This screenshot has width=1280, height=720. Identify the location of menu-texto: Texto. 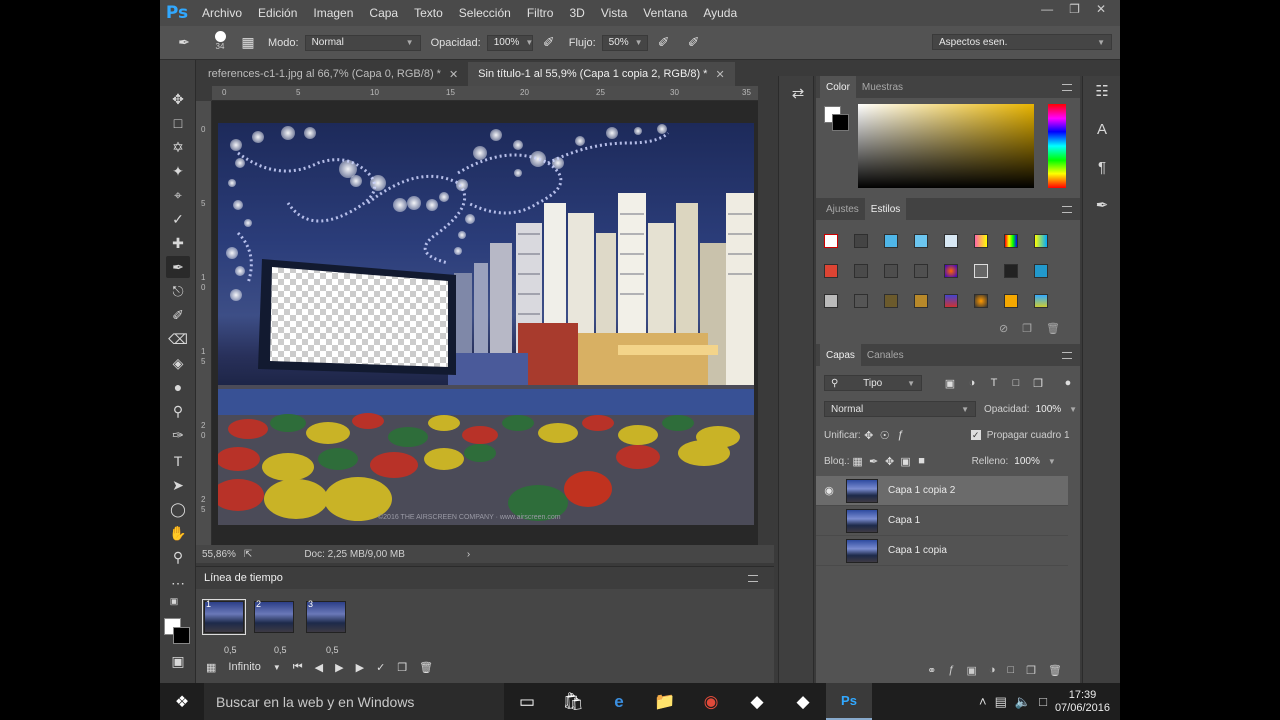
(428, 13).